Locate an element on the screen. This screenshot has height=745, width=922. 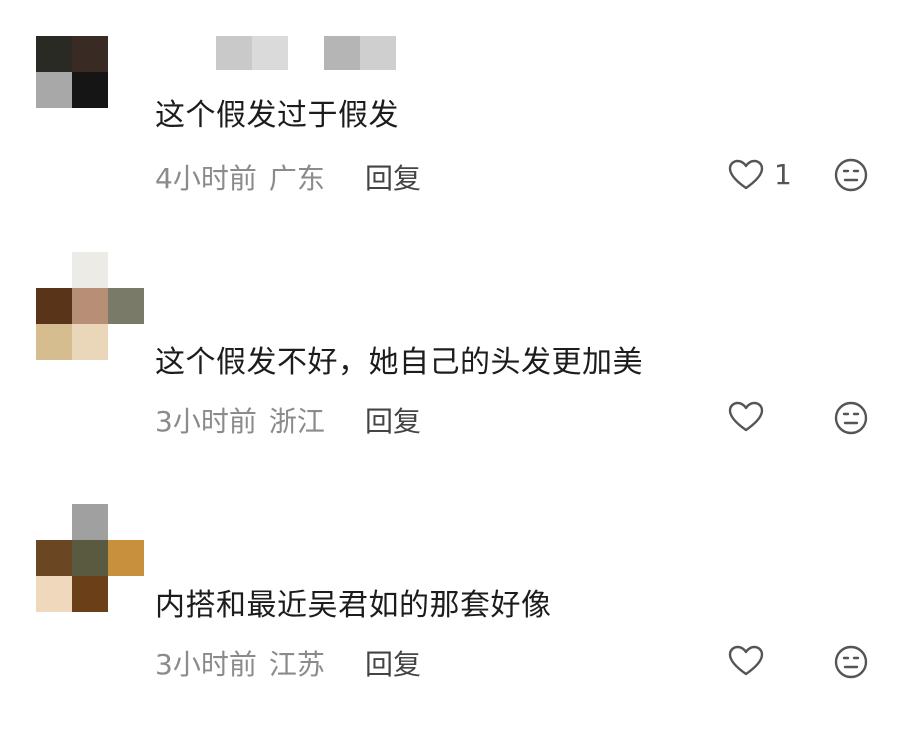
comment-meta: 3小时前 江苏 is located at coordinates (240, 663).